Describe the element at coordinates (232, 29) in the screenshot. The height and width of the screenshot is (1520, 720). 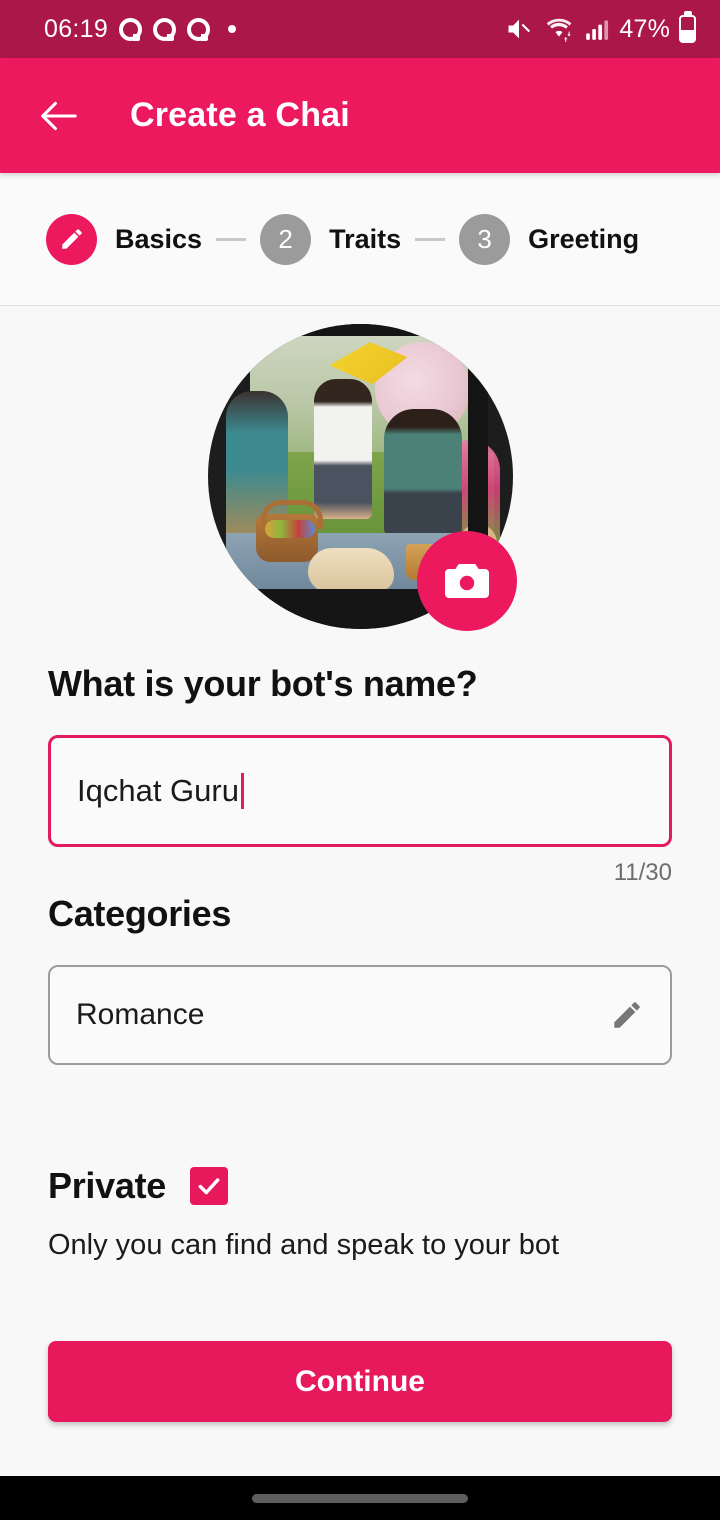
I see `more-dot-icon` at that location.